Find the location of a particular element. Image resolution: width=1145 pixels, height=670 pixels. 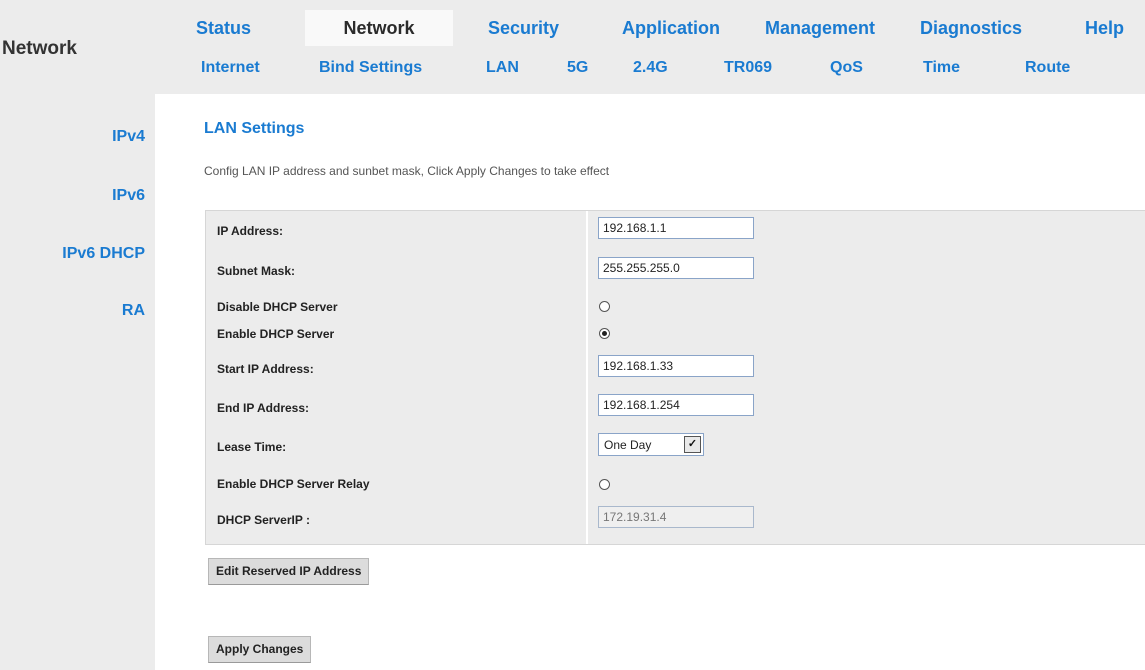

sidebar-item-ra: RA is located at coordinates (133, 311).